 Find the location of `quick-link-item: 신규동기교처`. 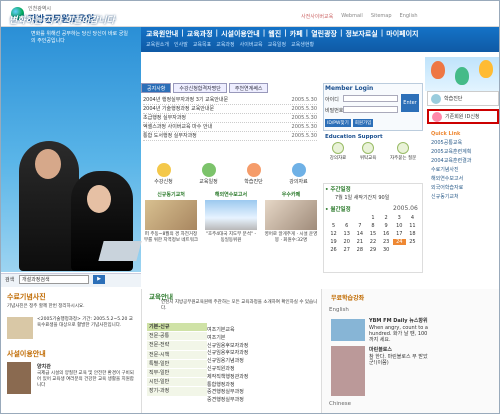

quick-link-item: 신규동기교처 is located at coordinates (465, 197).